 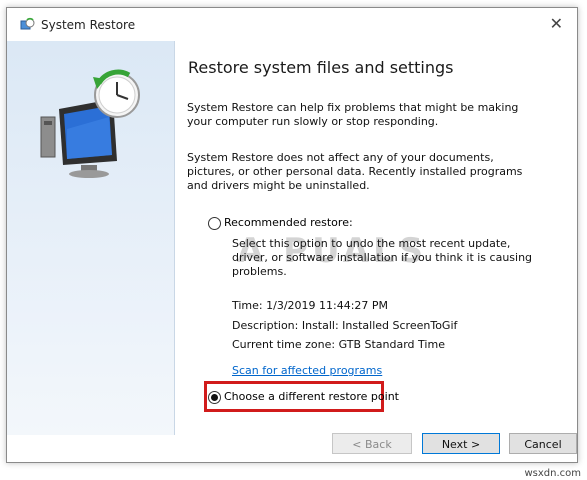 What do you see at coordinates (461, 443) in the screenshot?
I see `next-button: Next >` at bounding box center [461, 443].